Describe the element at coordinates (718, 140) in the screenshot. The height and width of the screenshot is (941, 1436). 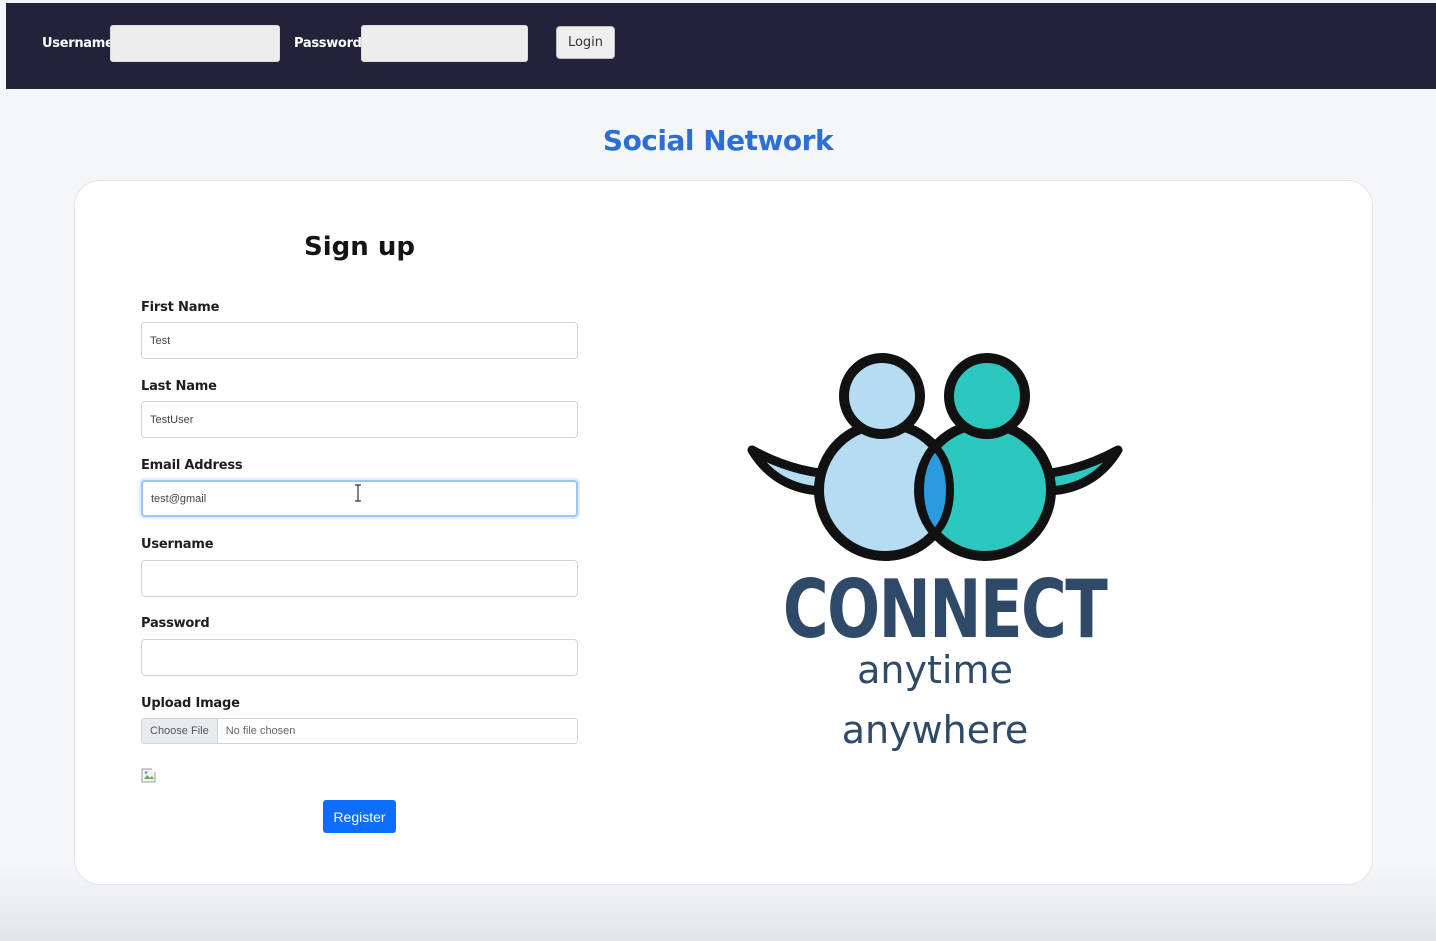
I see `site-title: Social Network` at that location.